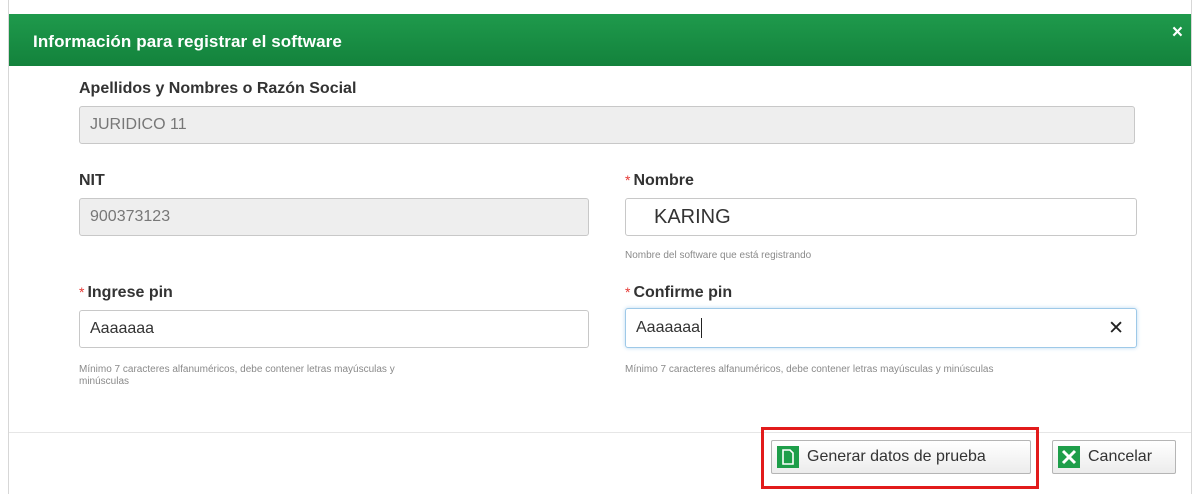 The width and height of the screenshot is (1194, 494). Describe the element at coordinates (600, 40) in the screenshot. I see `dialog-header: Información para registrar el software ×` at that location.